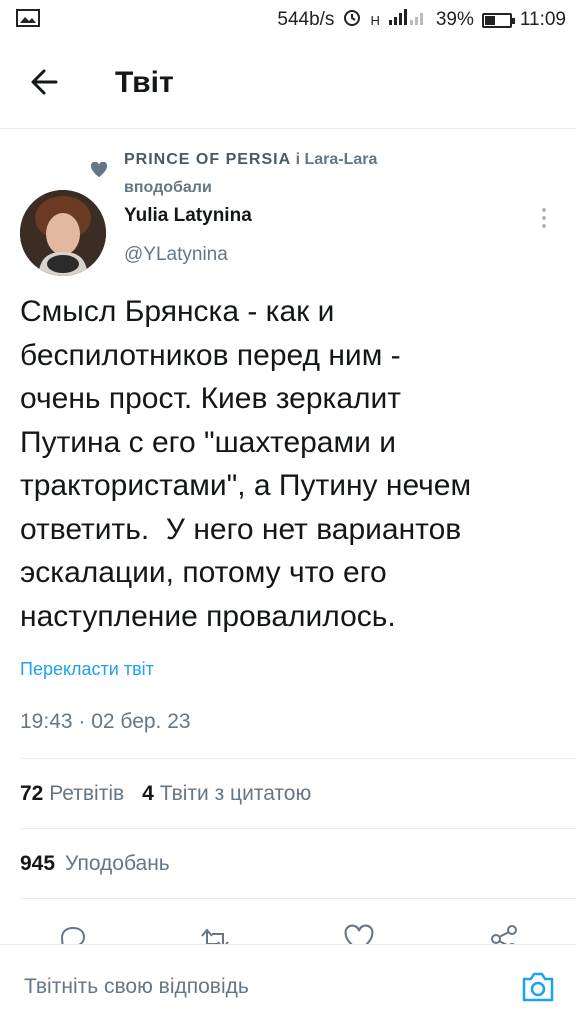 This screenshot has height=1025, width=576. Describe the element at coordinates (73, 935) in the screenshot. I see `reply-icon` at that location.